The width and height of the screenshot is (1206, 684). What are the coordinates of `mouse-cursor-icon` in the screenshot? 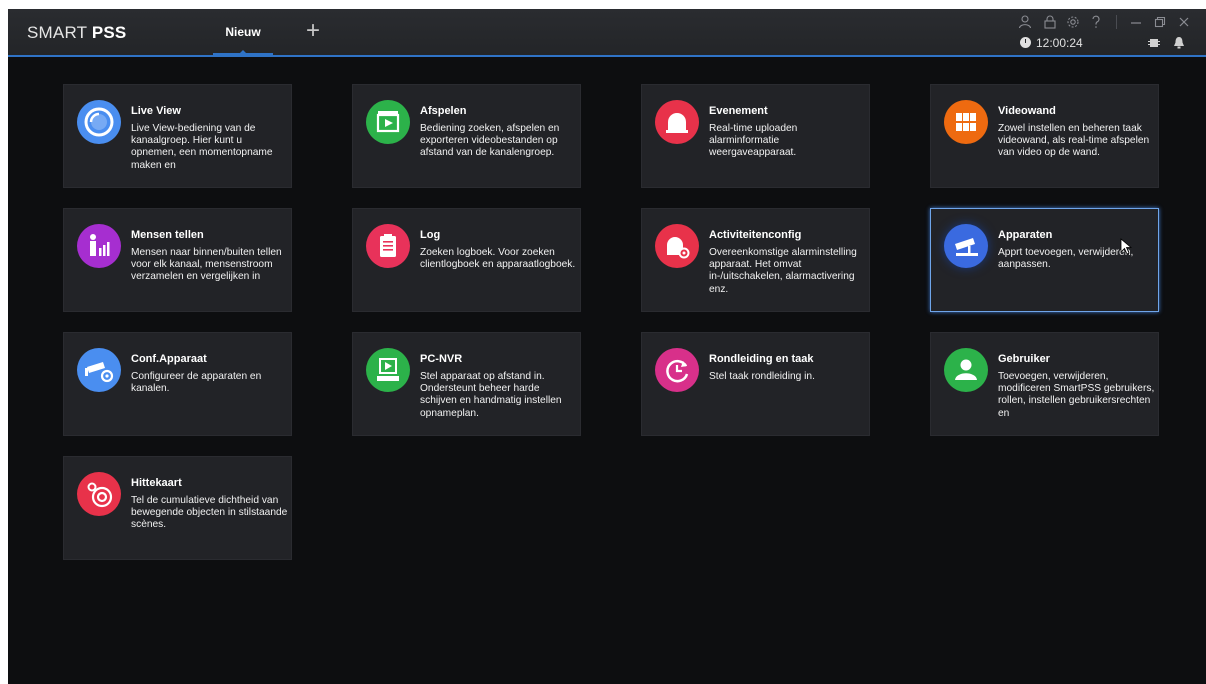 It's located at (1126, 246).